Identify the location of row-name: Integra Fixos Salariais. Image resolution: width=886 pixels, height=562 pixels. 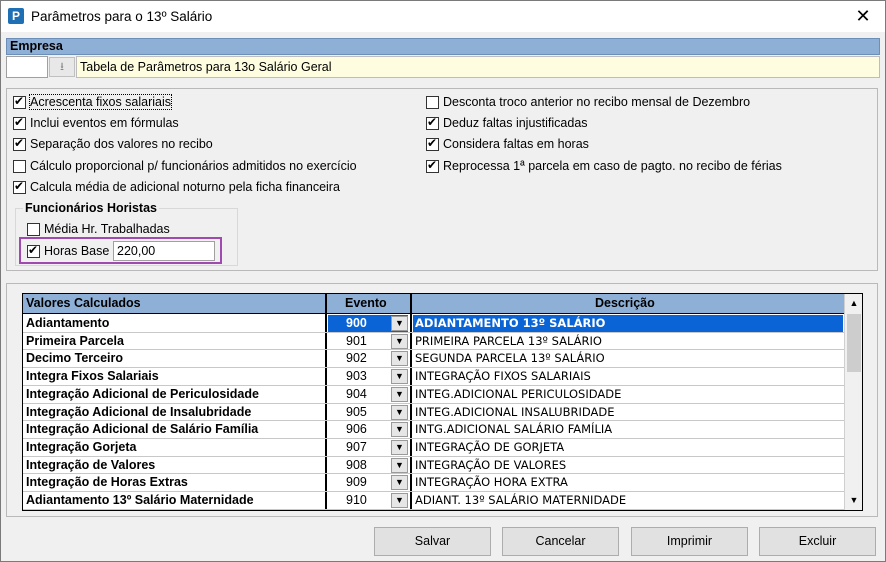
(92, 376).